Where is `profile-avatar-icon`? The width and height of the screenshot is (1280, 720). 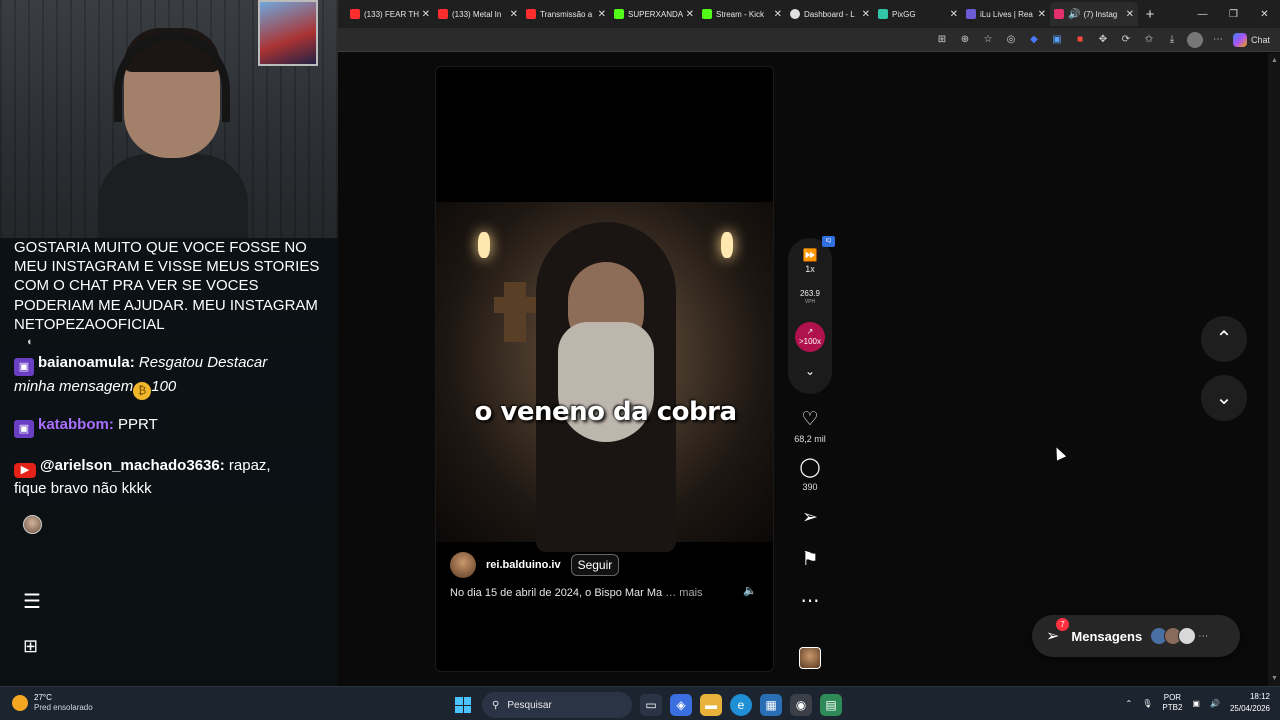
profile-avatar-icon is located at coordinates (1194, 40).